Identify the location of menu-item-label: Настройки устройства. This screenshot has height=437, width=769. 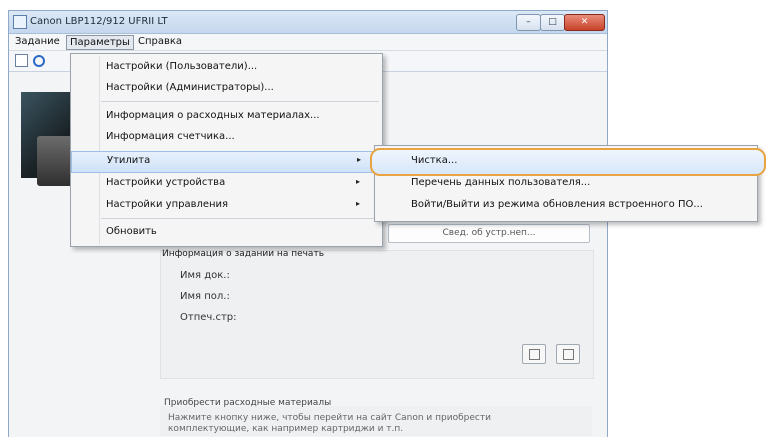
(166, 182).